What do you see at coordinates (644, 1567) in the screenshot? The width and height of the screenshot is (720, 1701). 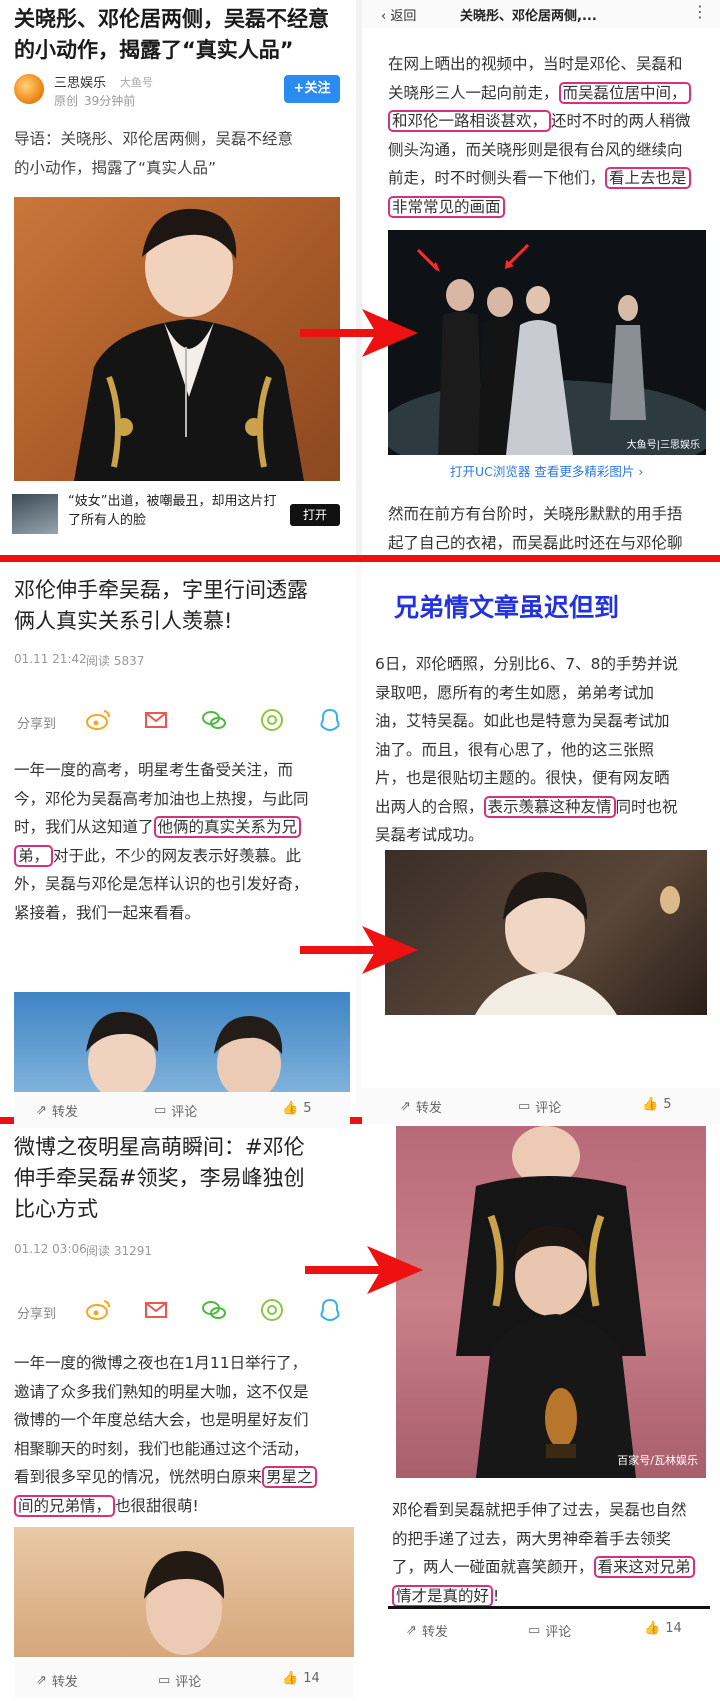 I see `highlight-box: 看来这对兄弟` at bounding box center [644, 1567].